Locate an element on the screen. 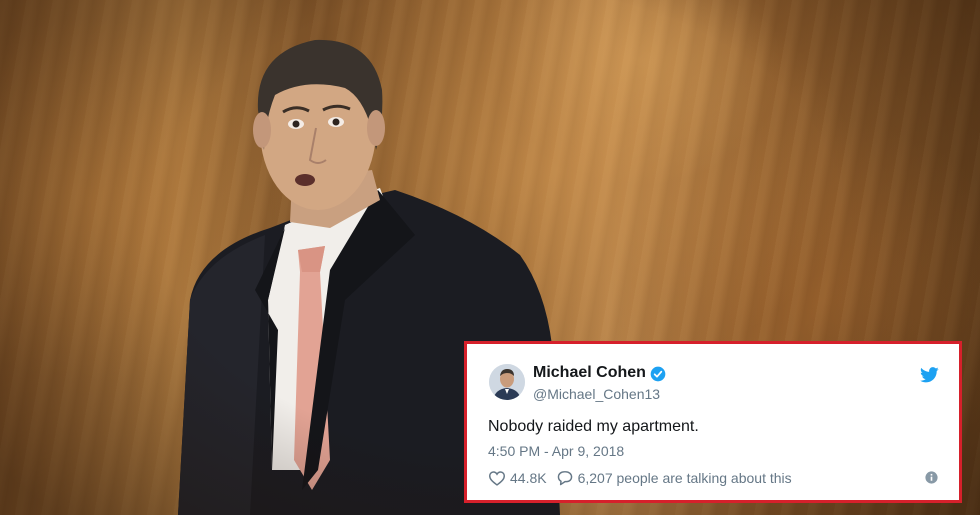  author-avatar is located at coordinates (507, 382).